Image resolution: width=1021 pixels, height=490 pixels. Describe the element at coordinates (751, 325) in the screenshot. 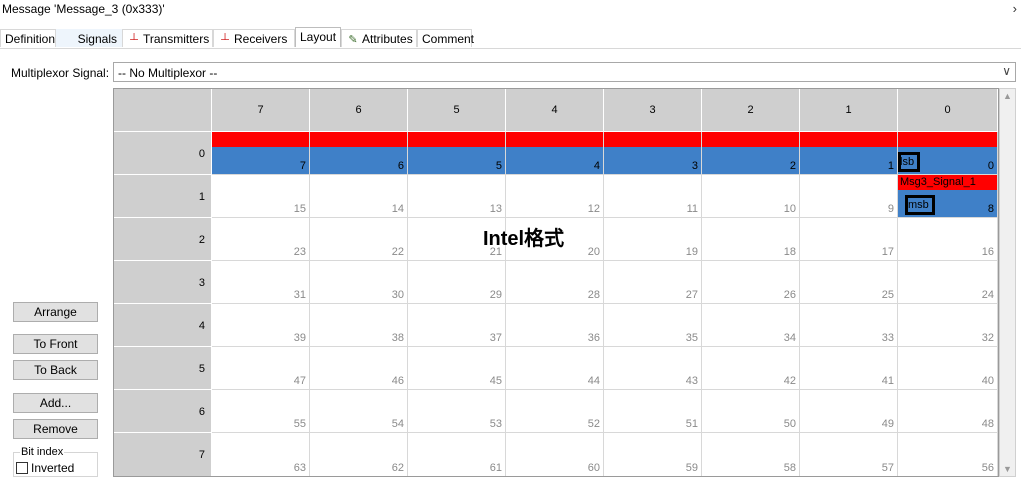

I see `bit-cell: 34` at that location.